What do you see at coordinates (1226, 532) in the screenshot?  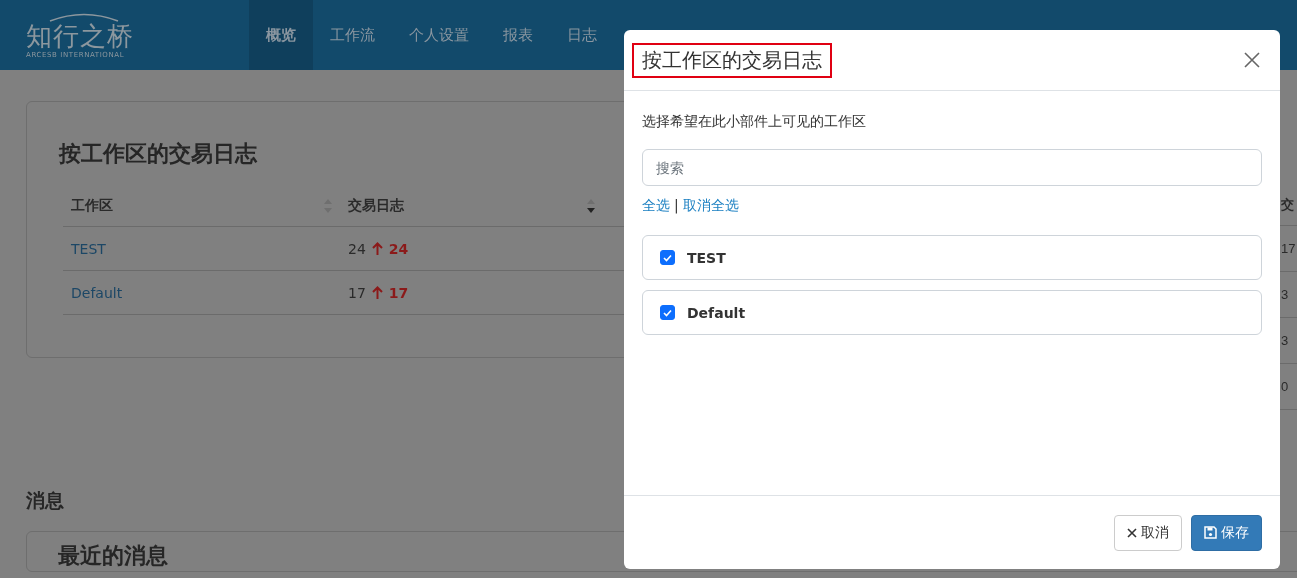 I see `save-button: 保存` at bounding box center [1226, 532].